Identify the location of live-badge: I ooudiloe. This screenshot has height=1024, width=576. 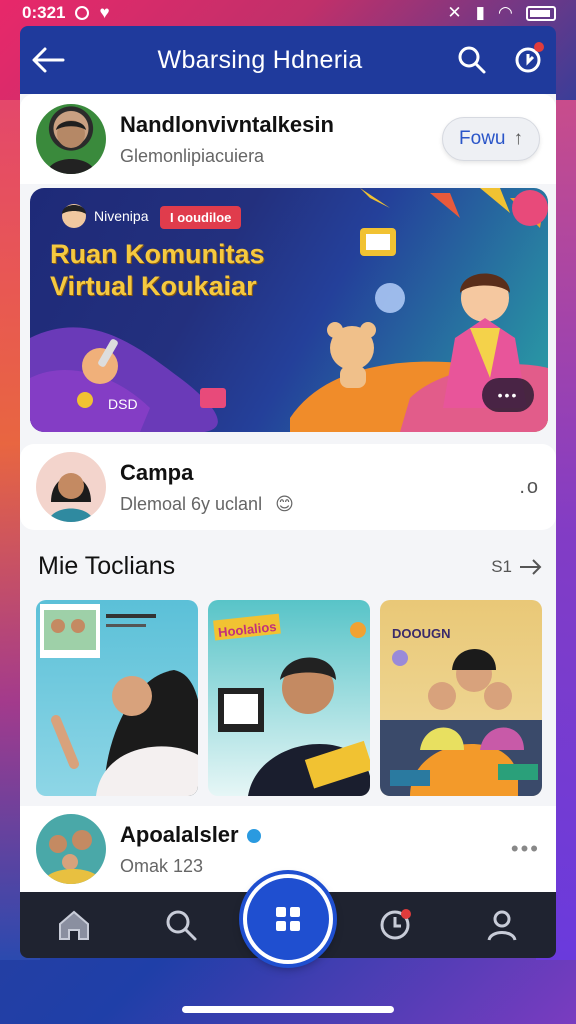
(201, 217).